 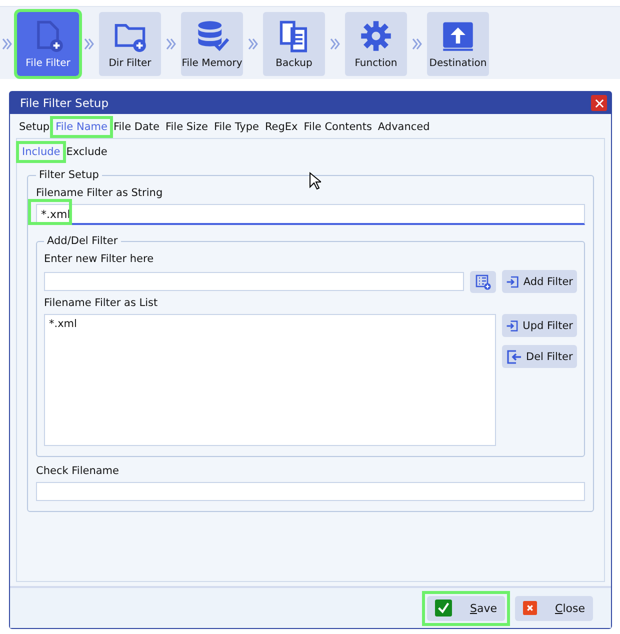 I want to click on field-label: Enter new Filter here, so click(x=99, y=259).